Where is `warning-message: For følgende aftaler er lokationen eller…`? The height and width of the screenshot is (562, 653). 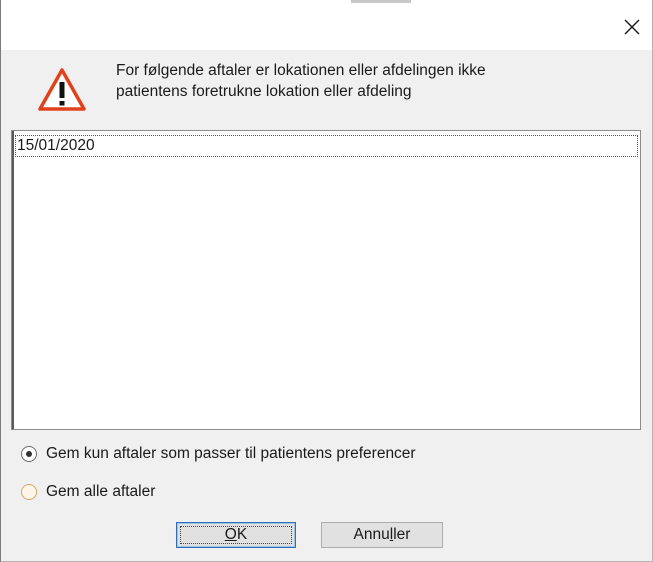
warning-message: For følgende aftaler er lokationen eller… is located at coordinates (366, 81).